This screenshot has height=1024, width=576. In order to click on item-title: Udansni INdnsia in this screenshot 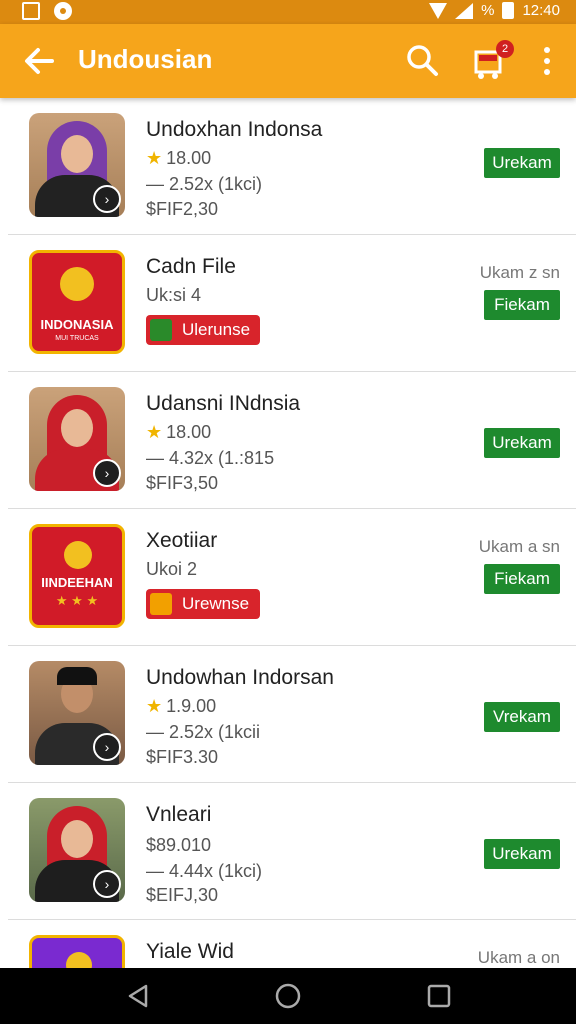, I will do `click(223, 403)`.